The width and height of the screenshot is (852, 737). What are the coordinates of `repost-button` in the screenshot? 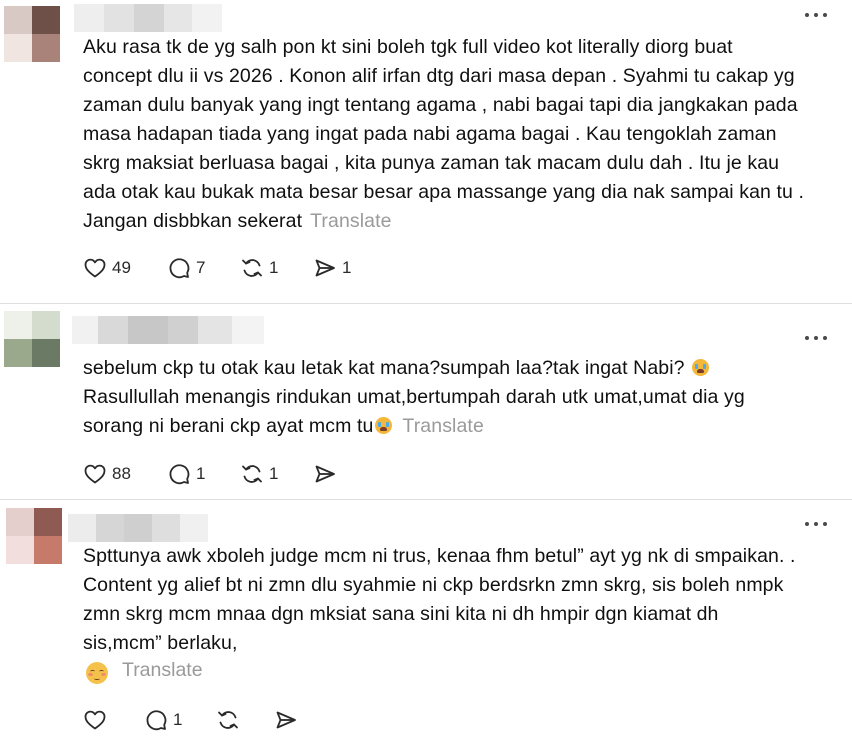 It's located at (228, 720).